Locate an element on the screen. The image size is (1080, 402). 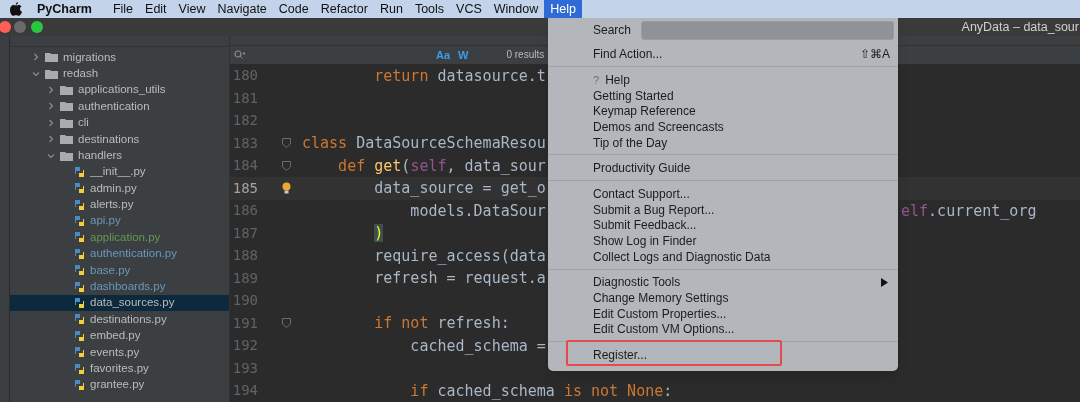
menu-item: Show Log in Finder is located at coordinates (723, 241).